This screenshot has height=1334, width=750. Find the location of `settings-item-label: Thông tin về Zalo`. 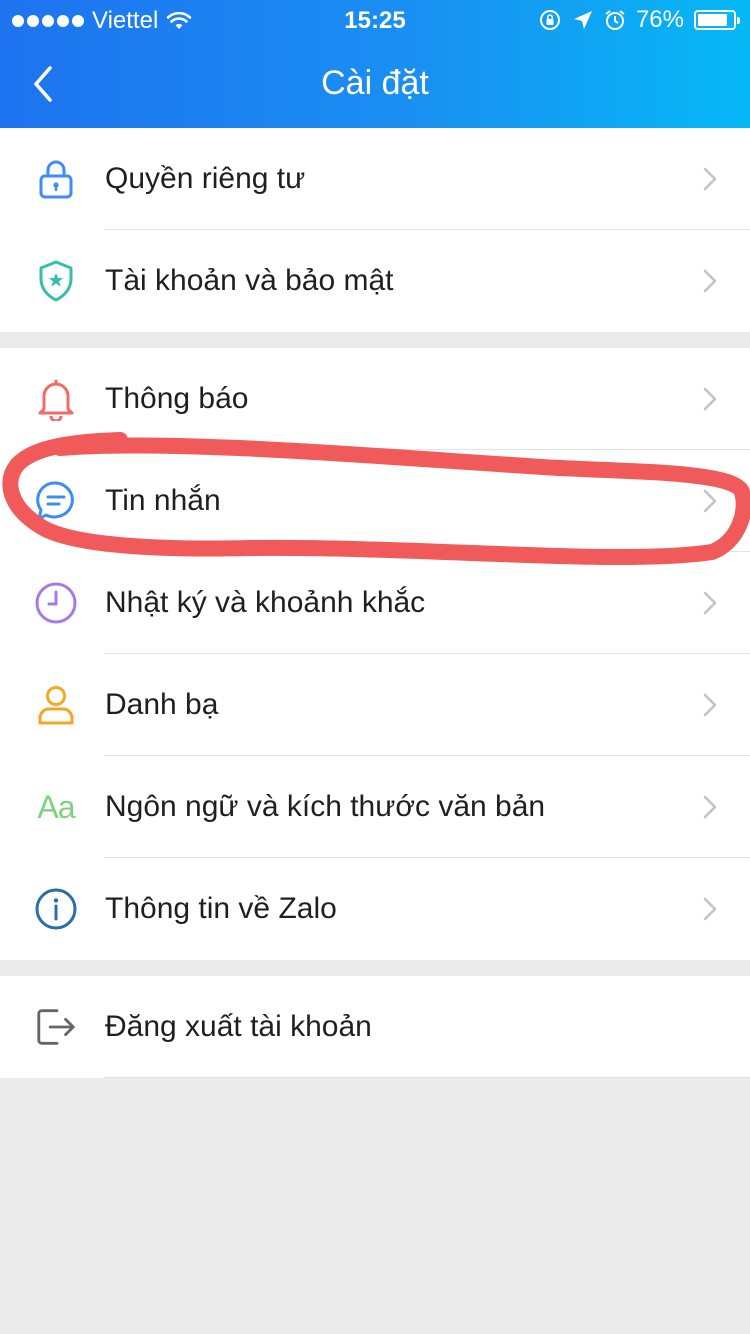

settings-item-label: Thông tin về Zalo is located at coordinates (221, 908).